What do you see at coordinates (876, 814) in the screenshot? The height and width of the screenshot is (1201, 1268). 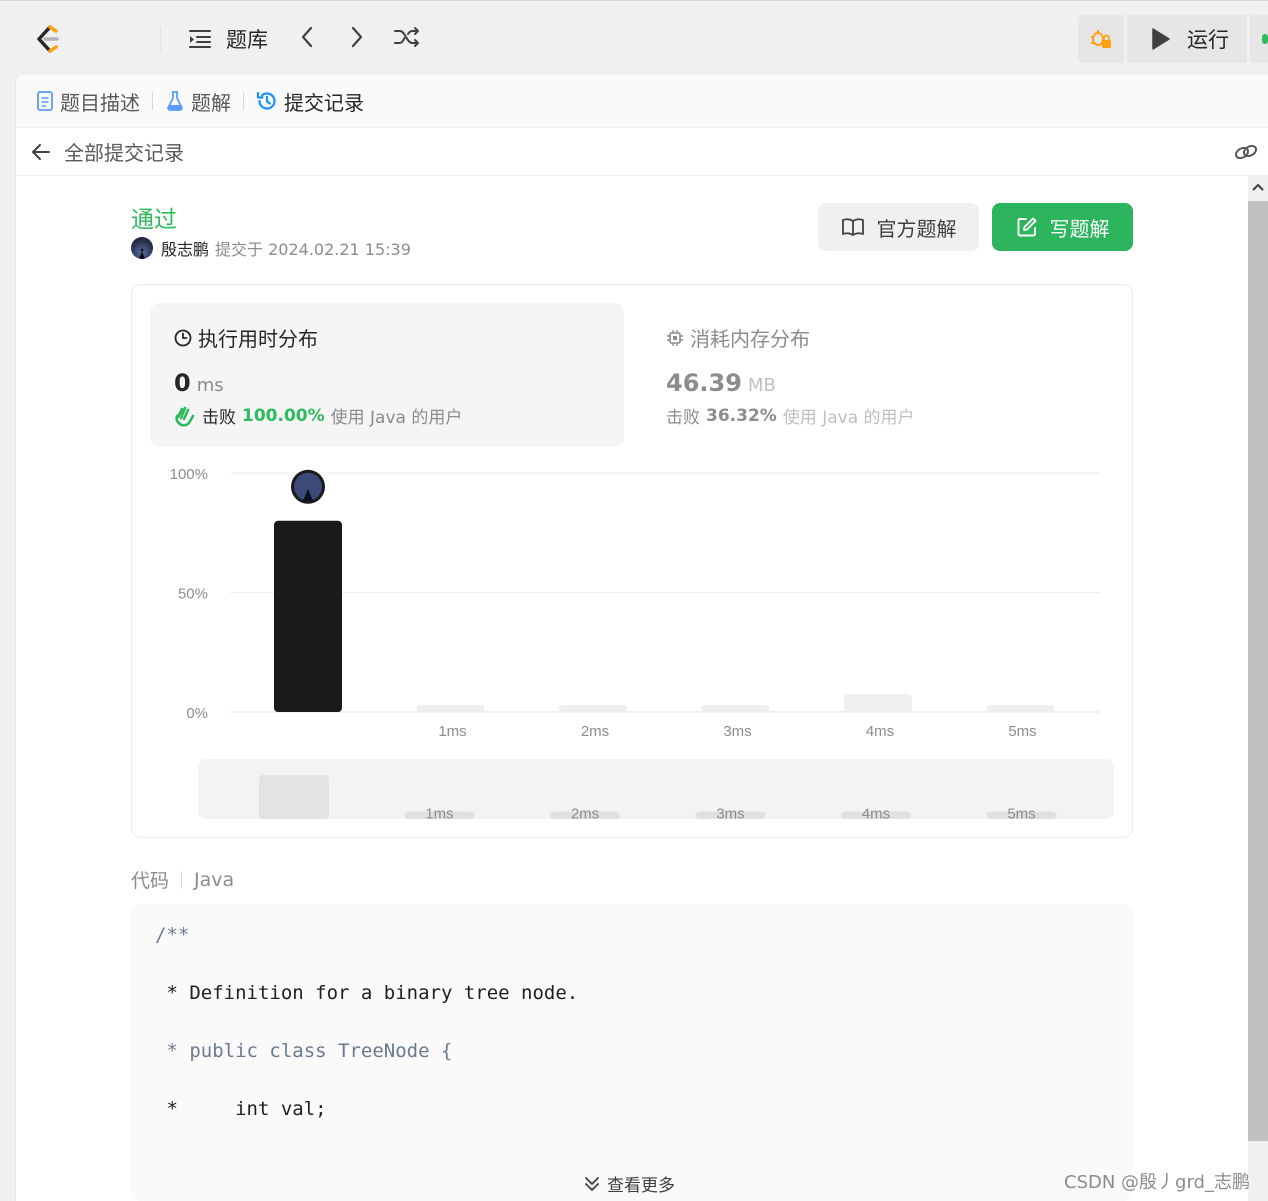 I see `overview-tick-label: 4ms` at bounding box center [876, 814].